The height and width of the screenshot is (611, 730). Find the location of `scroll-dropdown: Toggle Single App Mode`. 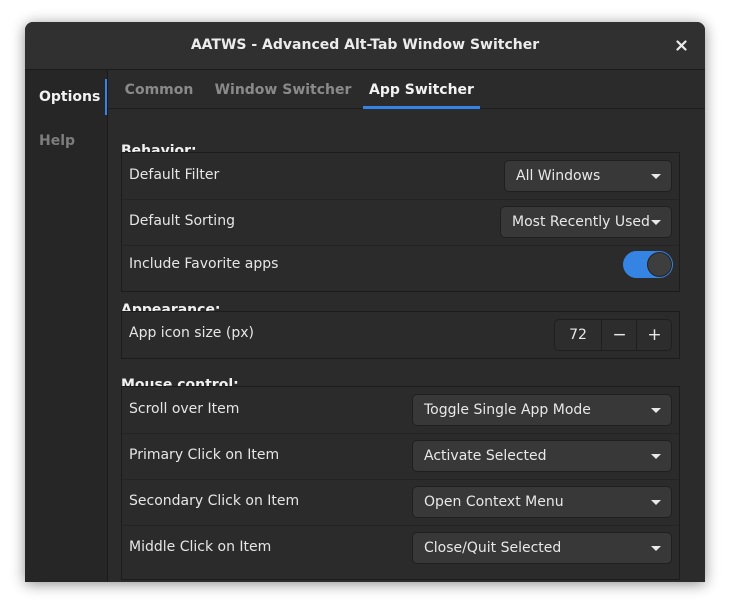

scroll-dropdown: Toggle Single App Mode is located at coordinates (542, 410).